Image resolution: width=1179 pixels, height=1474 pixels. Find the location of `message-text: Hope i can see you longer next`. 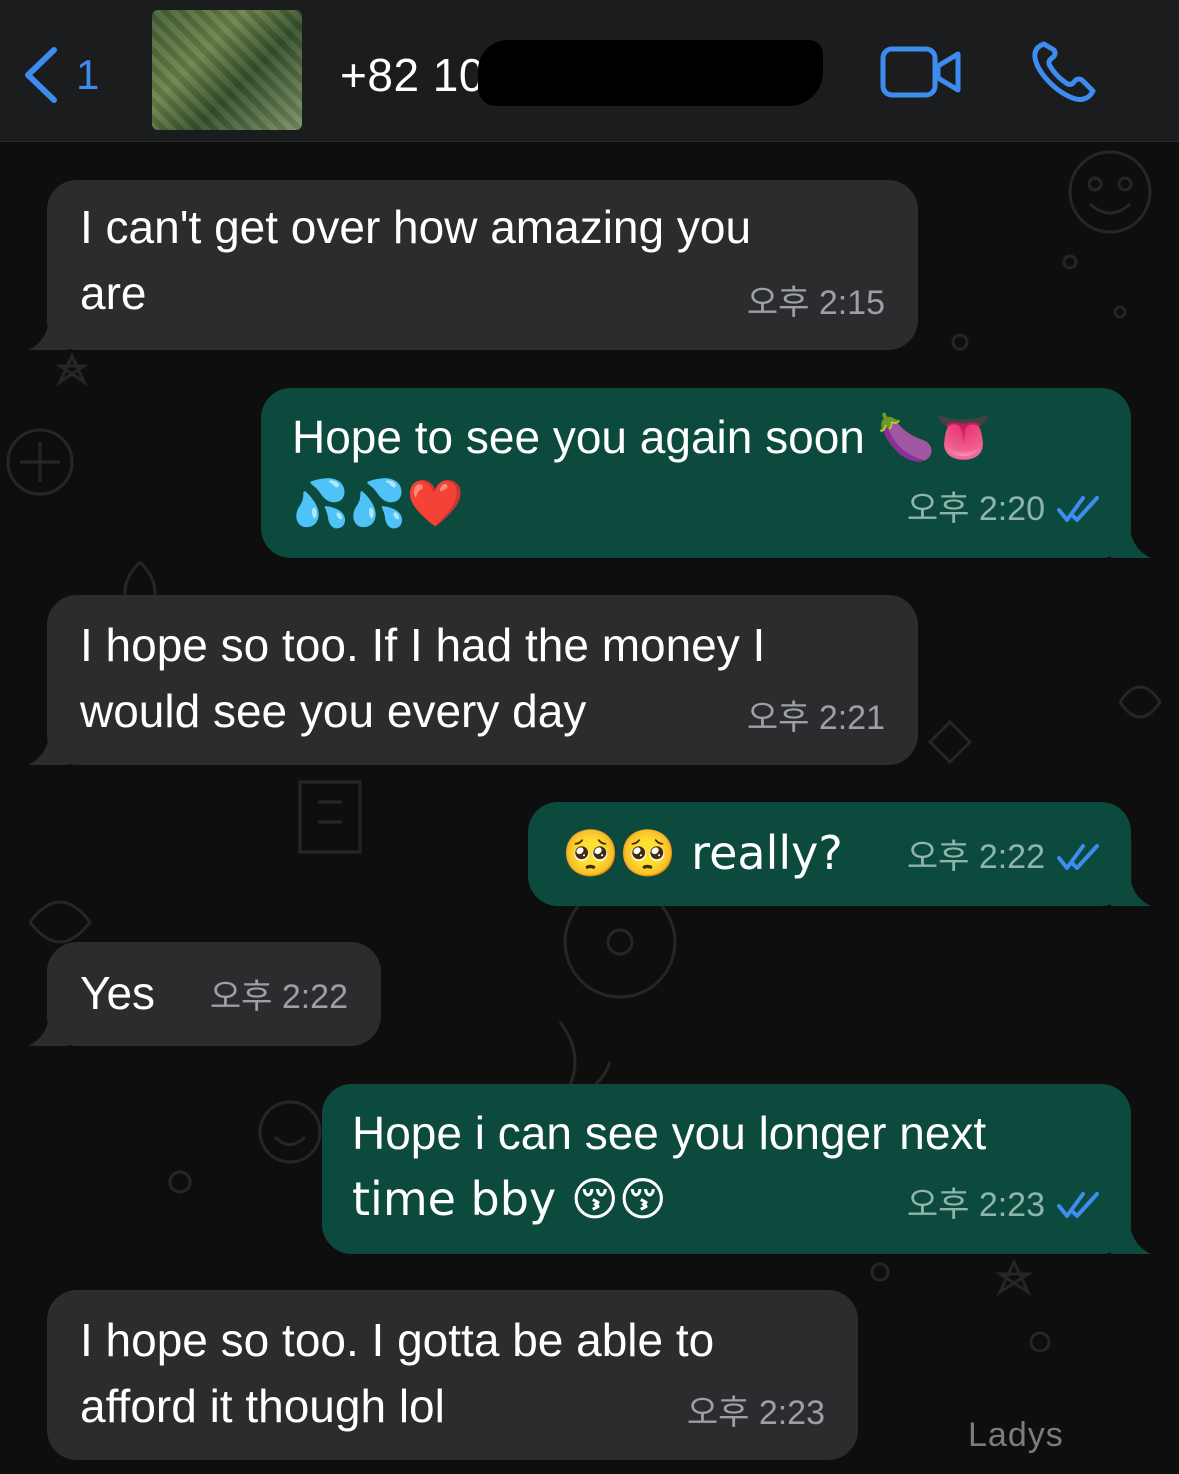

message-text: Hope i can see you longer next is located at coordinates (669, 1133).